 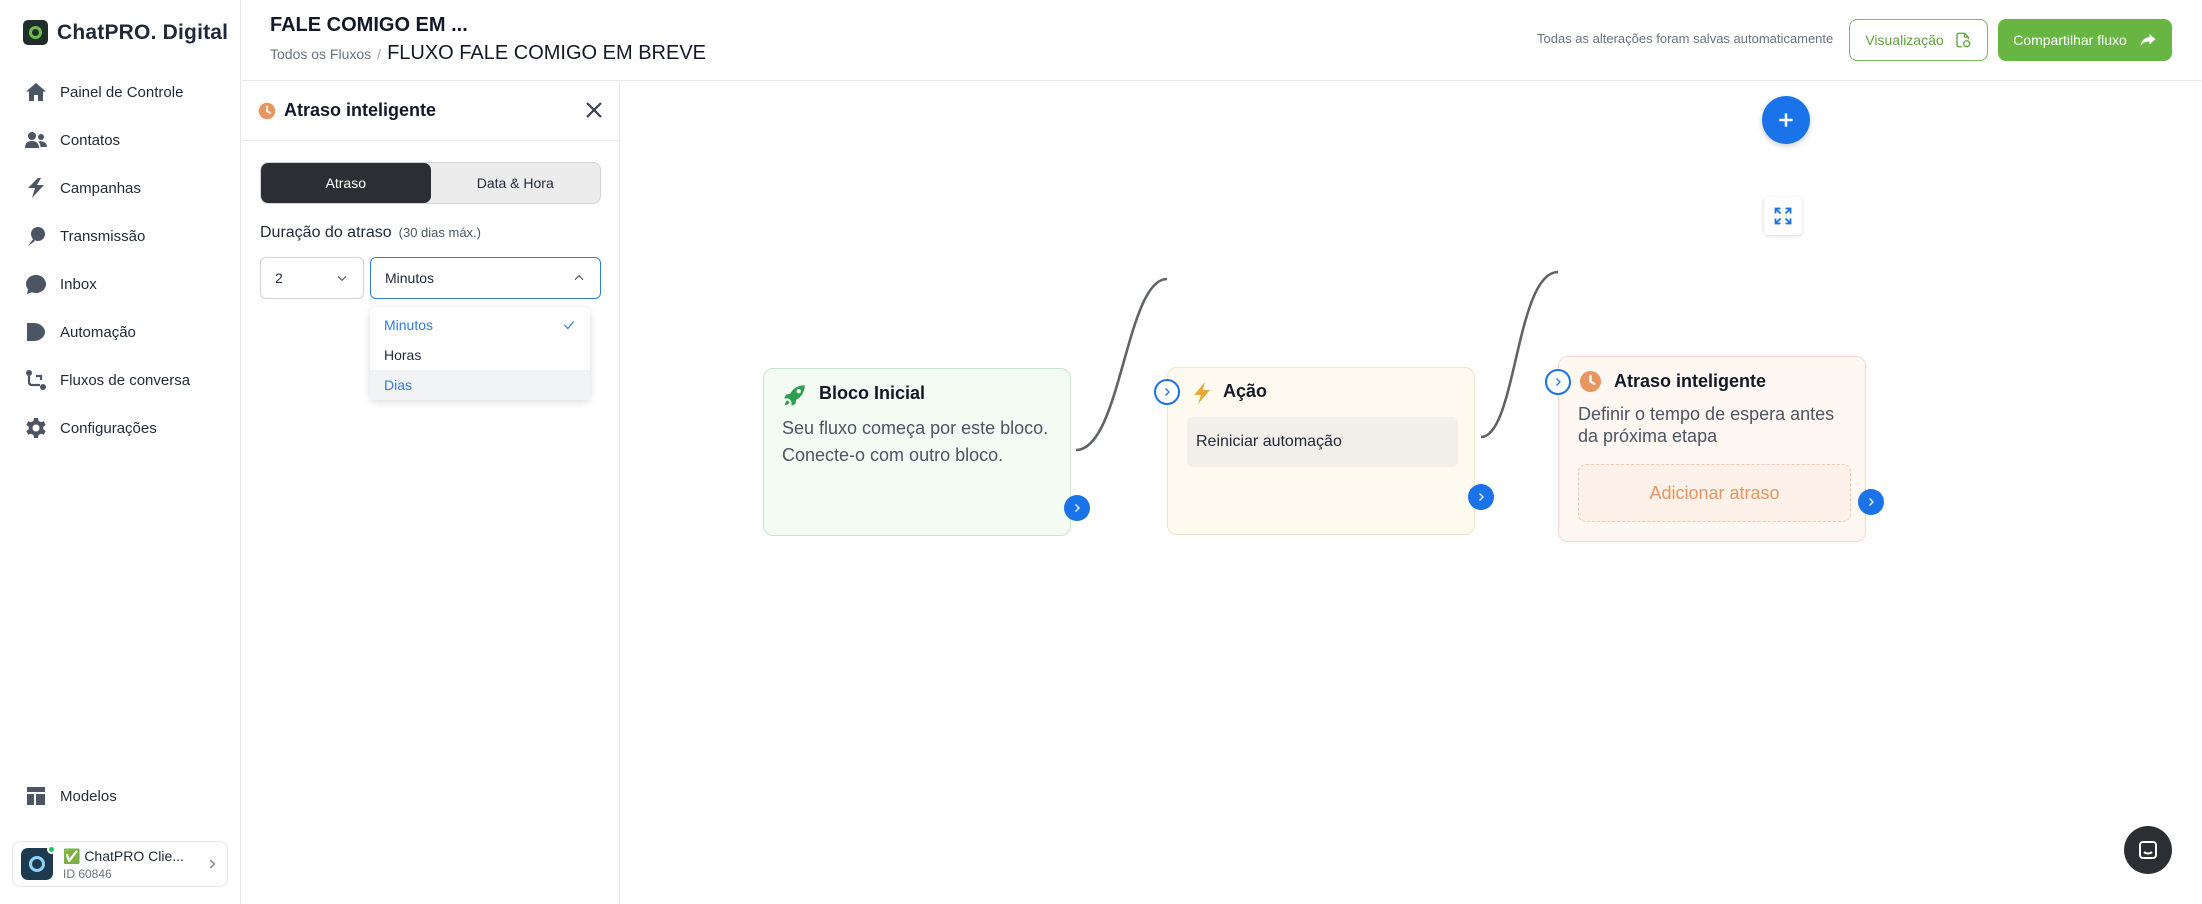 What do you see at coordinates (143, 32) in the screenshot?
I see `brand-name: ChatPRO. Digital` at bounding box center [143, 32].